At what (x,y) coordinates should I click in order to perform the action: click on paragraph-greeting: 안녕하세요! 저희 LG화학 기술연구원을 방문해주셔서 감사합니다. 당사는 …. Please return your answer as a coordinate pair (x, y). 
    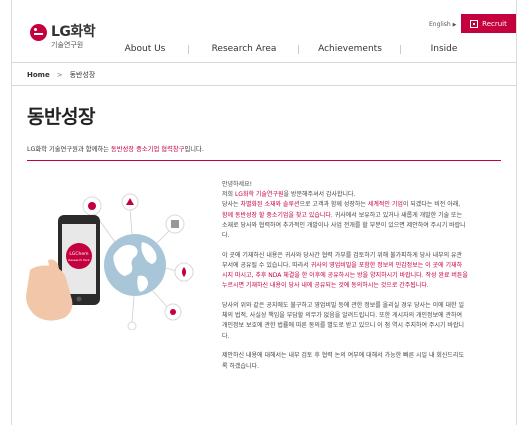
    Looking at the image, I should click on (363, 210).